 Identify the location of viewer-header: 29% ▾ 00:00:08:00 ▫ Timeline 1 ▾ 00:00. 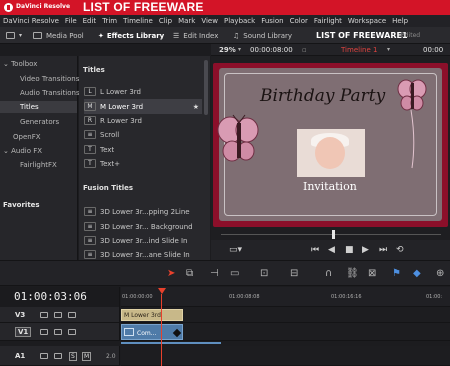
(330, 50).